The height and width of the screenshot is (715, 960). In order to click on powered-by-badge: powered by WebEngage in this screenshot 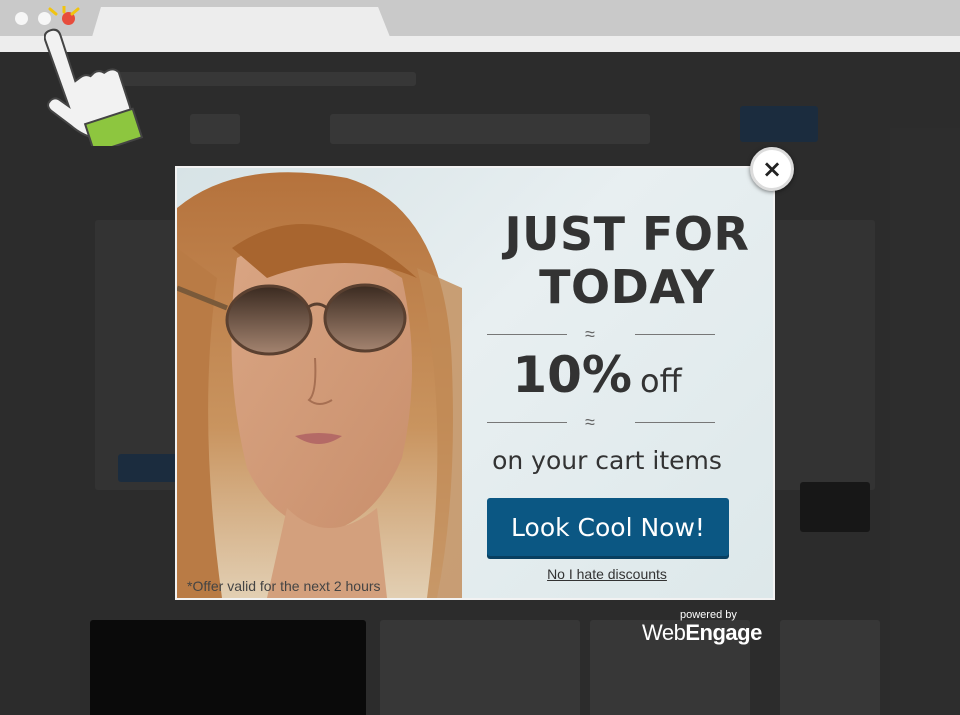, I will do `click(703, 627)`.